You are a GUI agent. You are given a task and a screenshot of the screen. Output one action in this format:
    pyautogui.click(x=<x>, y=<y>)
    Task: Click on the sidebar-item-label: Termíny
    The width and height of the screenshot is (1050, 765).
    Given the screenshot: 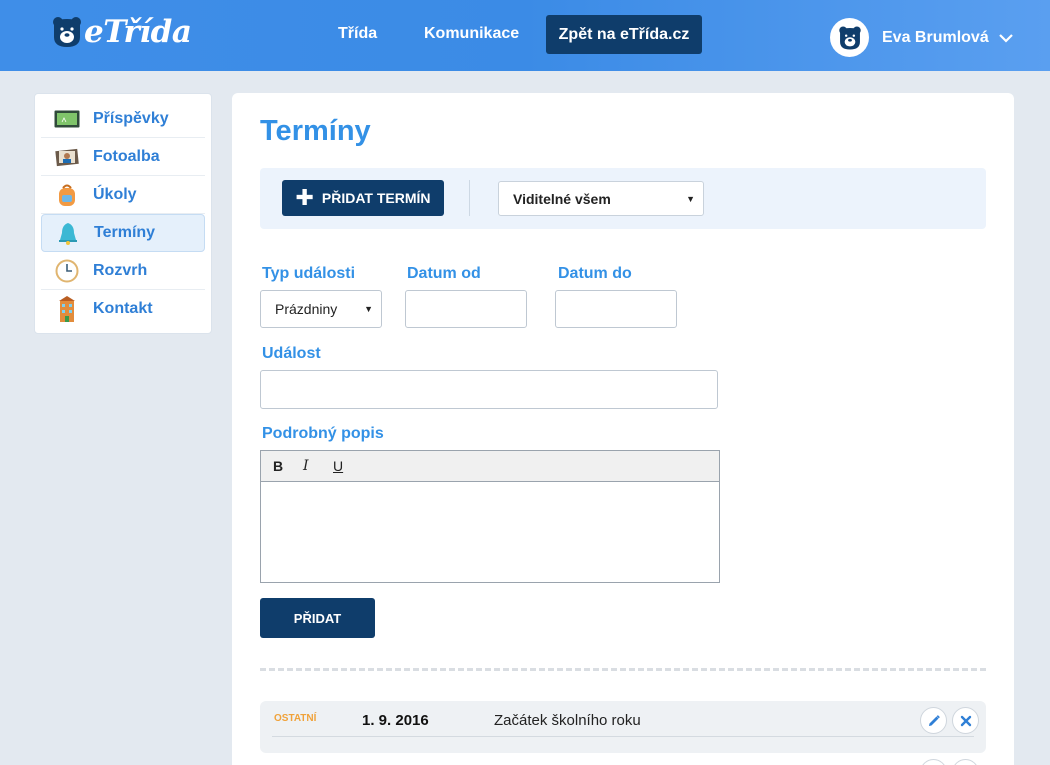 What is the action you would take?
    pyautogui.click(x=125, y=232)
    